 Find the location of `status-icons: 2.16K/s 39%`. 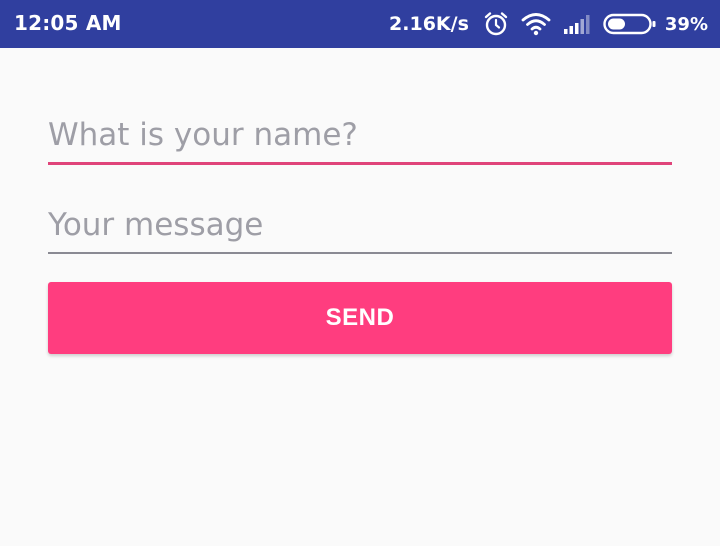

status-icons: 2.16K/s 39% is located at coordinates (548, 24).